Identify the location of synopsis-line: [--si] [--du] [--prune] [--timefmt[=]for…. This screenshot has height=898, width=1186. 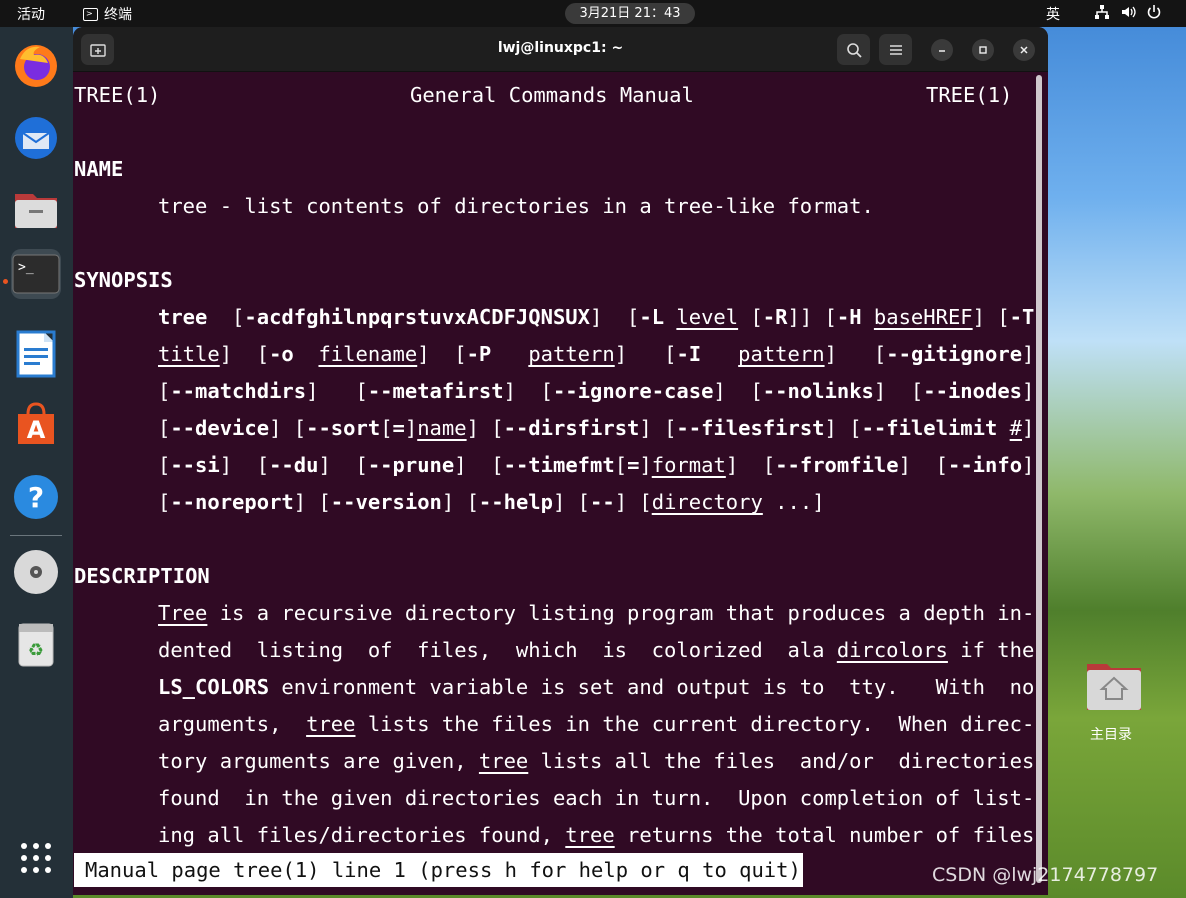
(596, 465).